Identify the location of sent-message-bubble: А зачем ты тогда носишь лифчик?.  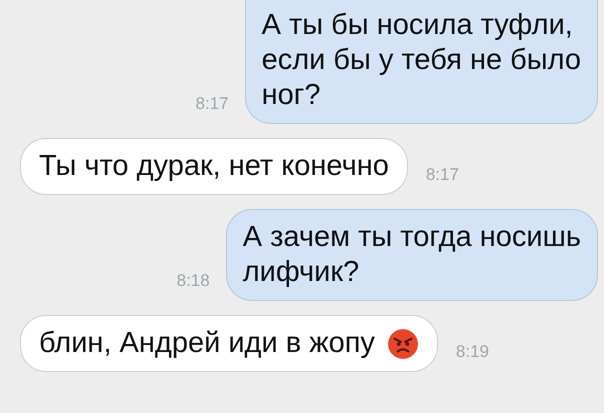
(412, 255).